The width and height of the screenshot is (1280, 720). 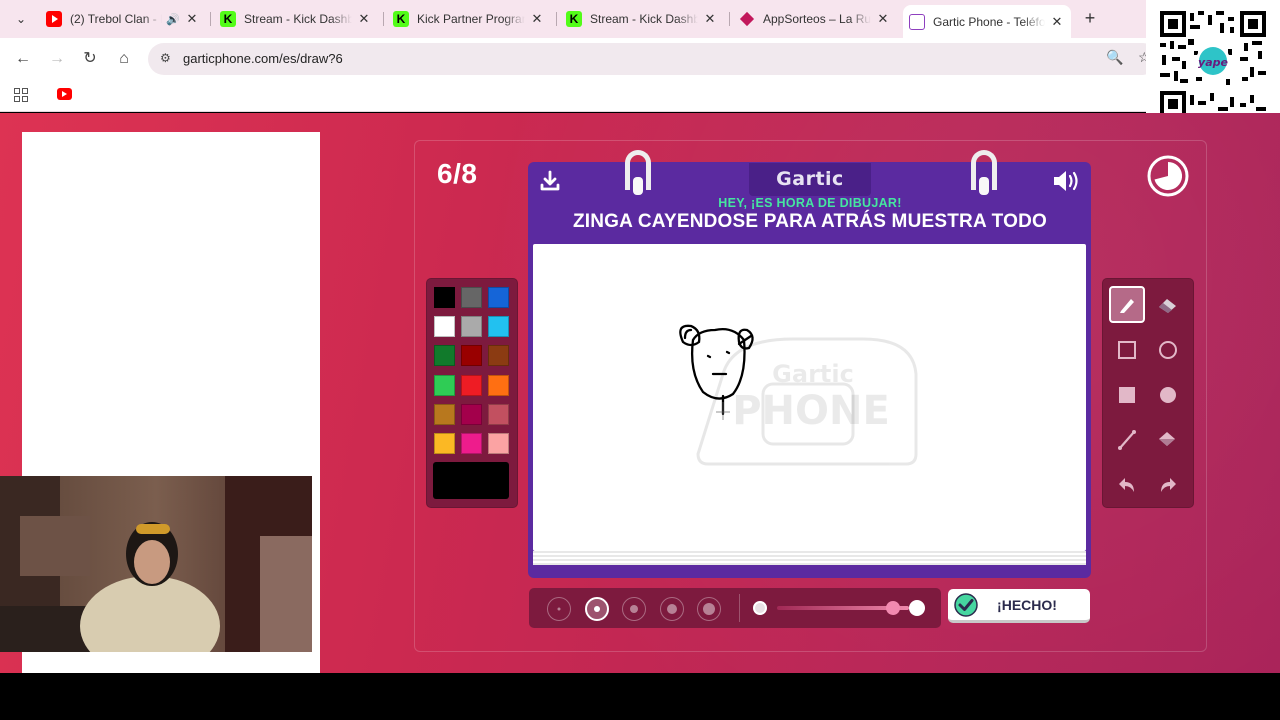 I want to click on redo-tool, so click(x=1168, y=484).